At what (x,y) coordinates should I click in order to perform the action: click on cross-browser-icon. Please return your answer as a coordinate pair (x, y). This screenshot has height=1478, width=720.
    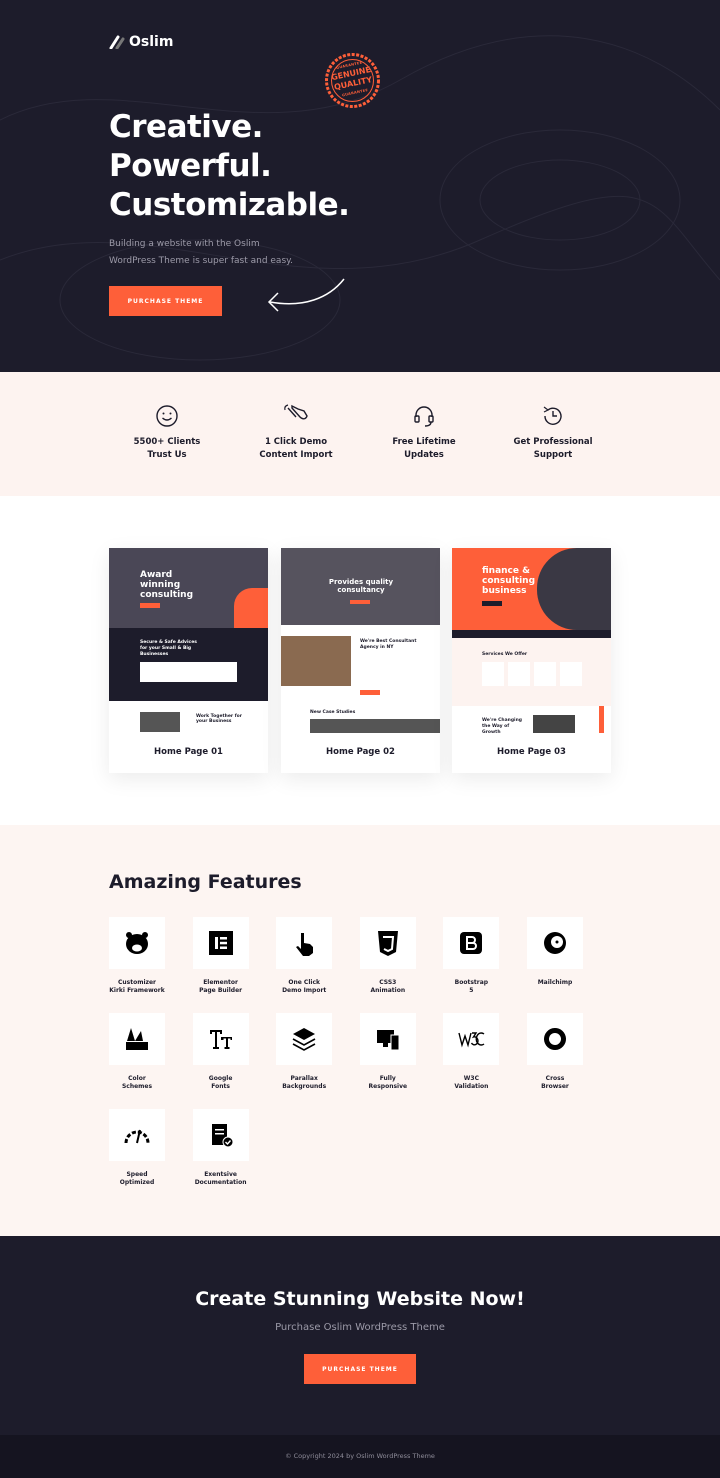
    Looking at the image, I should click on (555, 1039).